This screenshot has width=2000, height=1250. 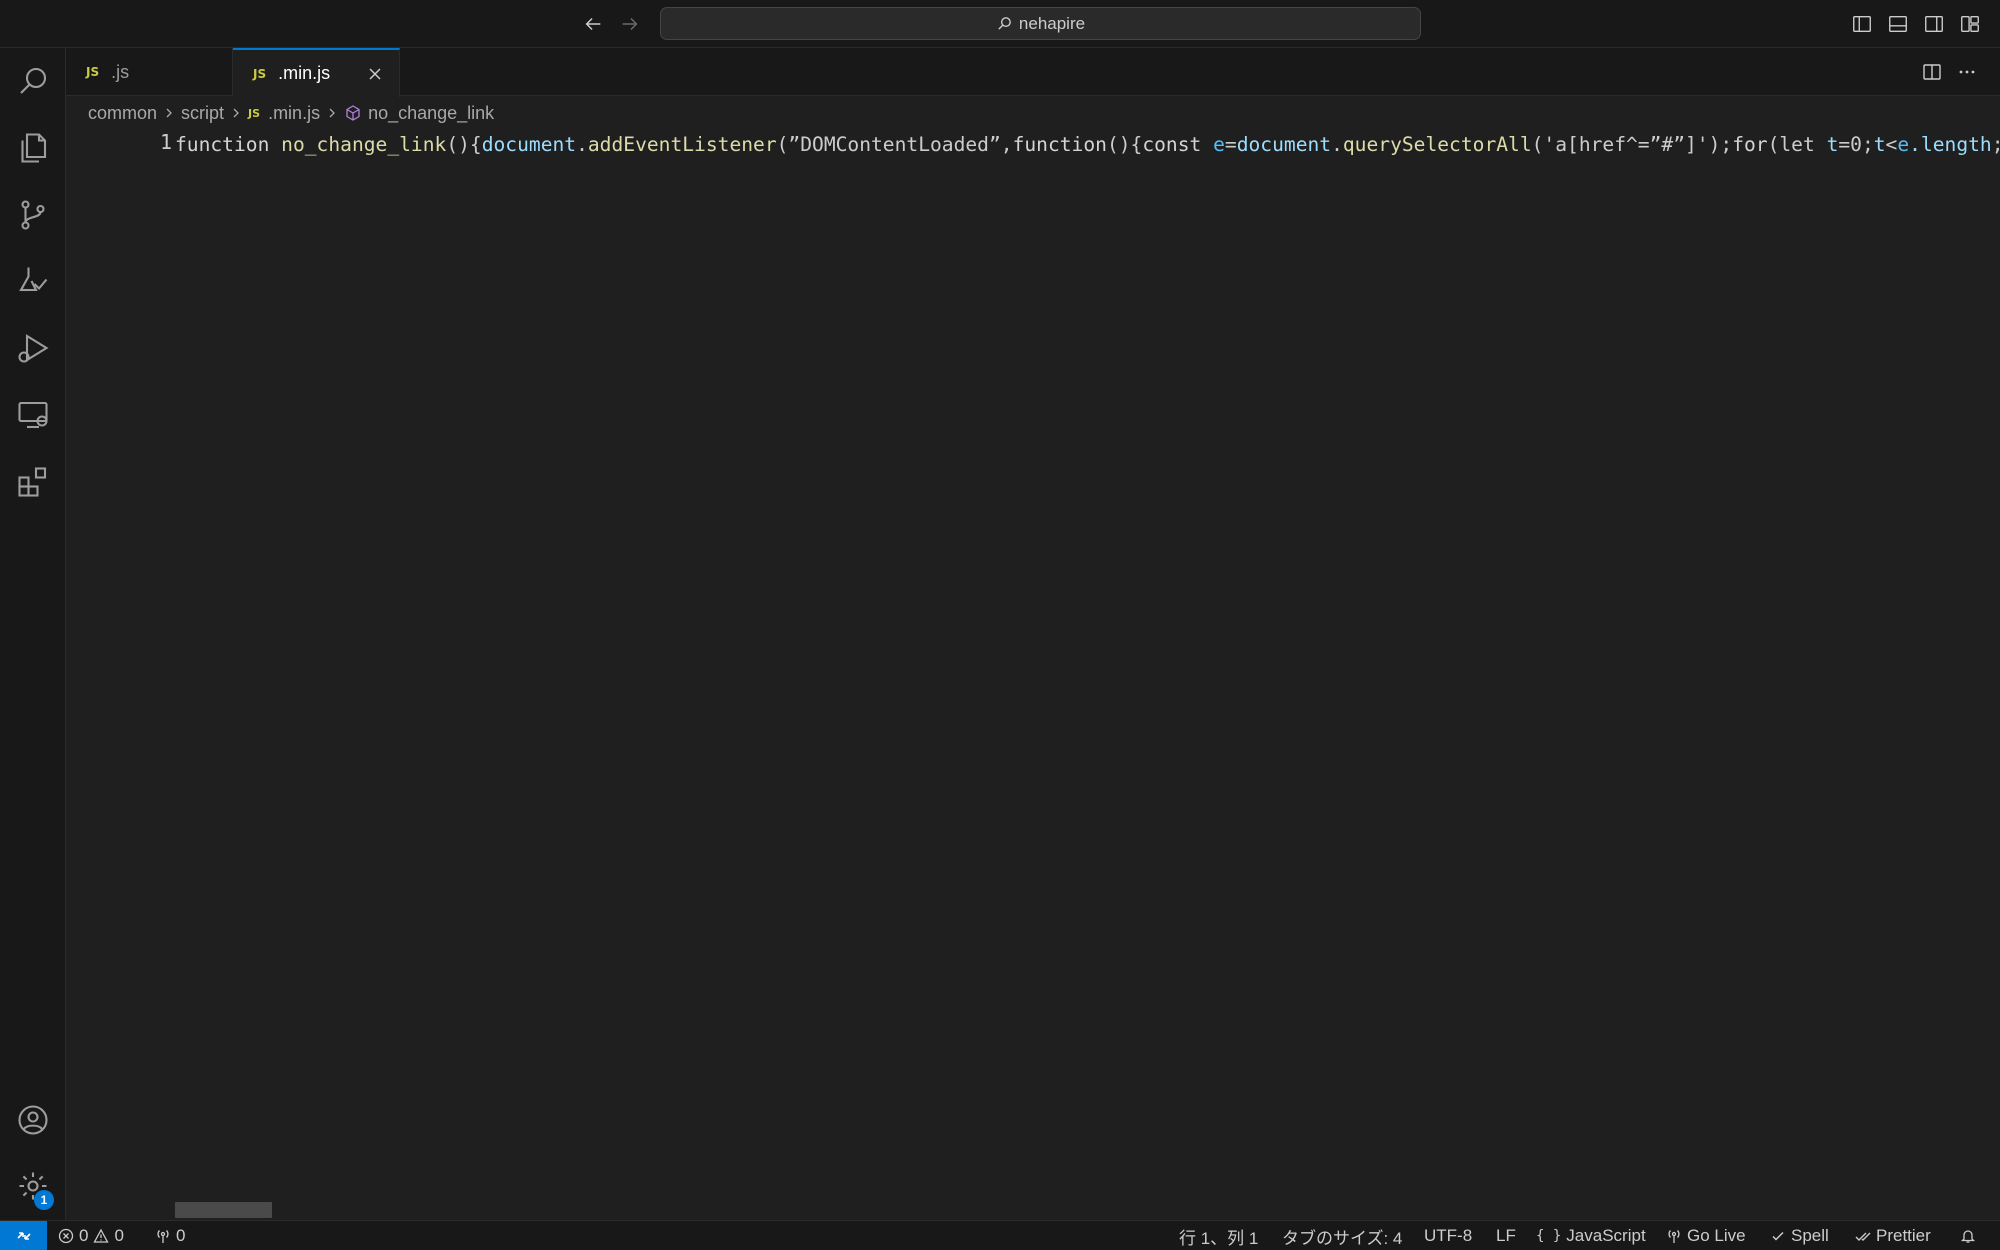 I want to click on prettier-button: Prettier, so click(x=1893, y=1235).